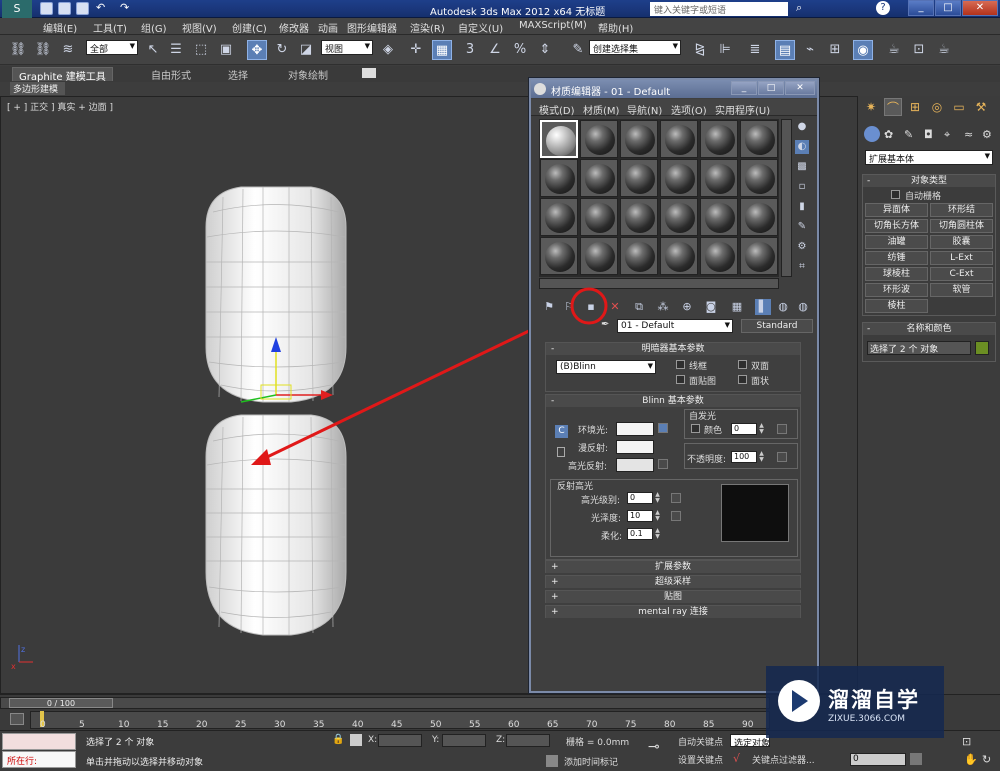 The height and width of the screenshot is (771, 1000). What do you see at coordinates (966, 741) in the screenshot?
I see `zoom-extents-icon: ⊡` at bounding box center [966, 741].